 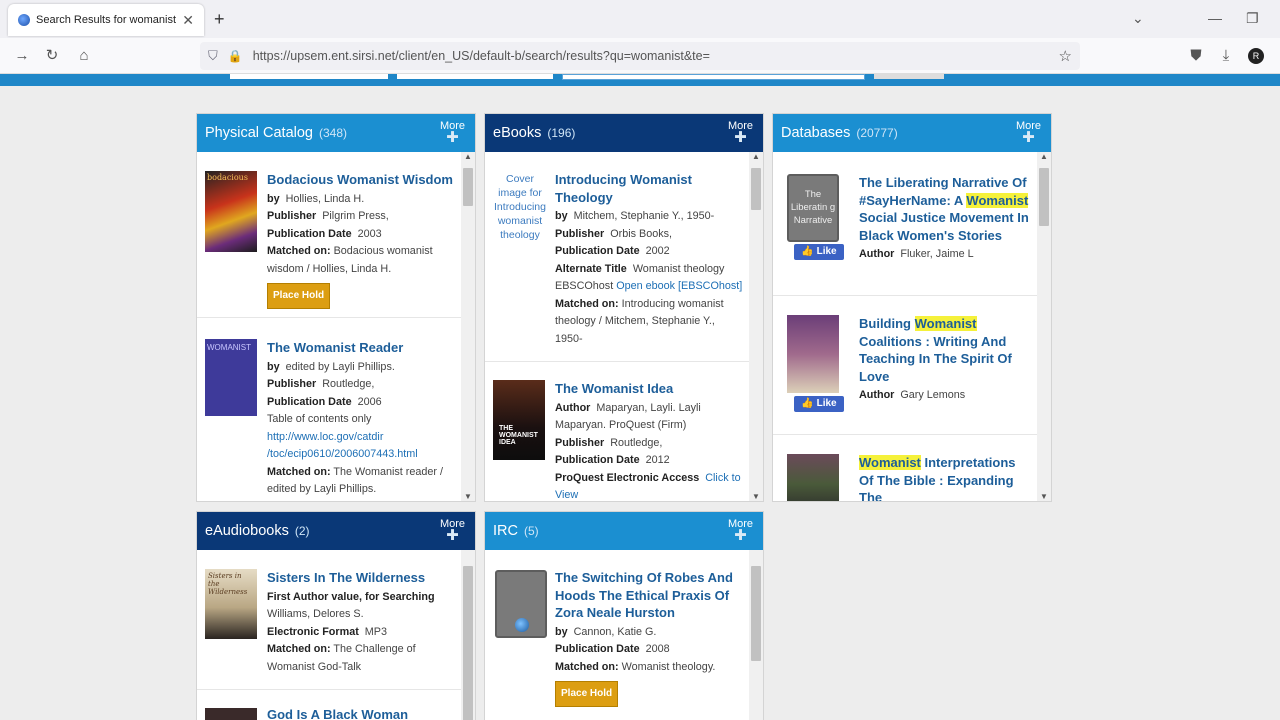 I want to click on panel-count: (20777), so click(x=877, y=133).